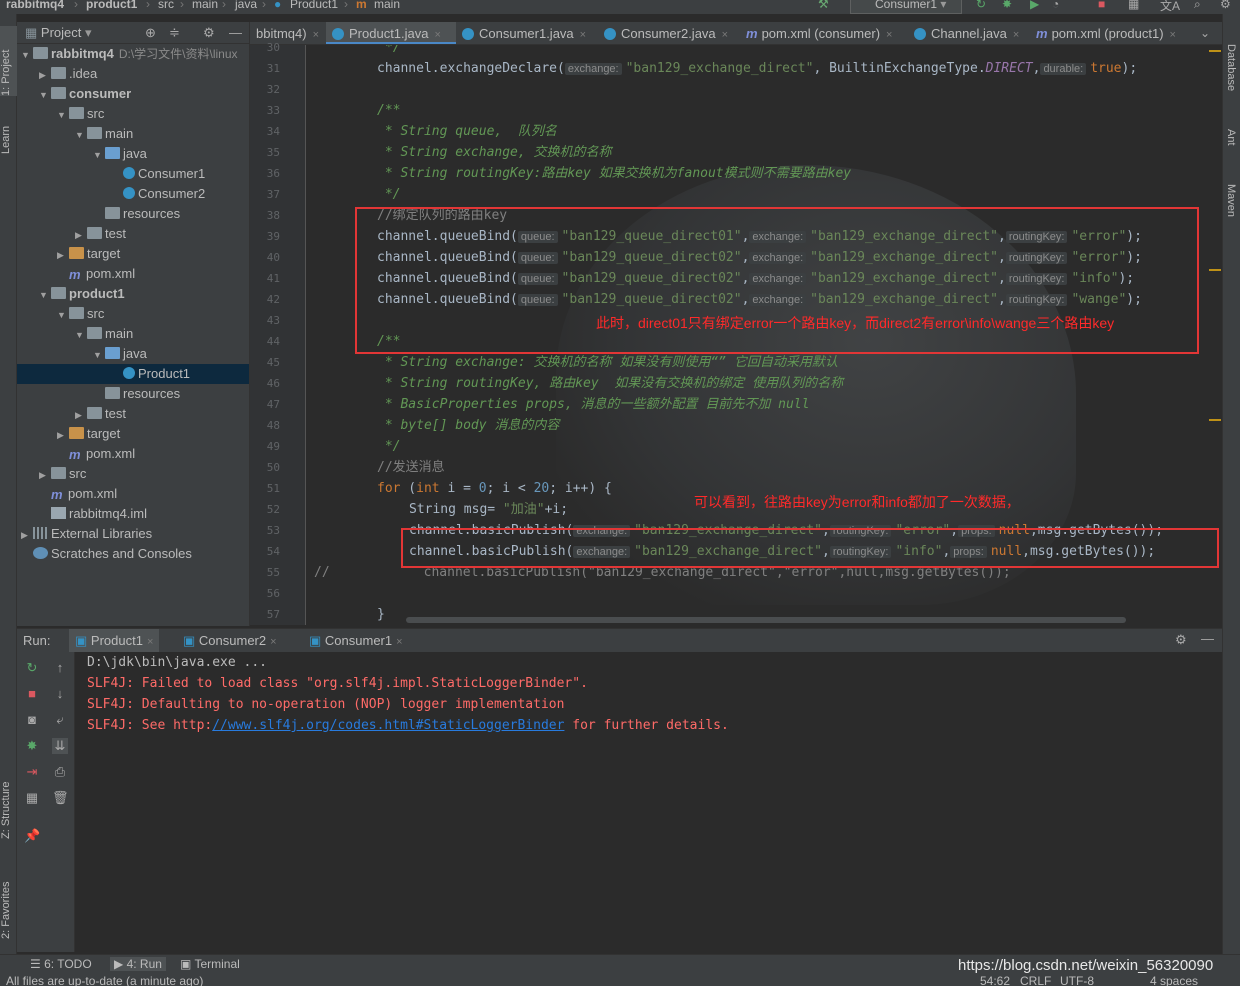 Image resolution: width=1240 pixels, height=986 pixels. Describe the element at coordinates (669, 33) in the screenshot. I see `editor-tab: Consumer2.java ×` at that location.